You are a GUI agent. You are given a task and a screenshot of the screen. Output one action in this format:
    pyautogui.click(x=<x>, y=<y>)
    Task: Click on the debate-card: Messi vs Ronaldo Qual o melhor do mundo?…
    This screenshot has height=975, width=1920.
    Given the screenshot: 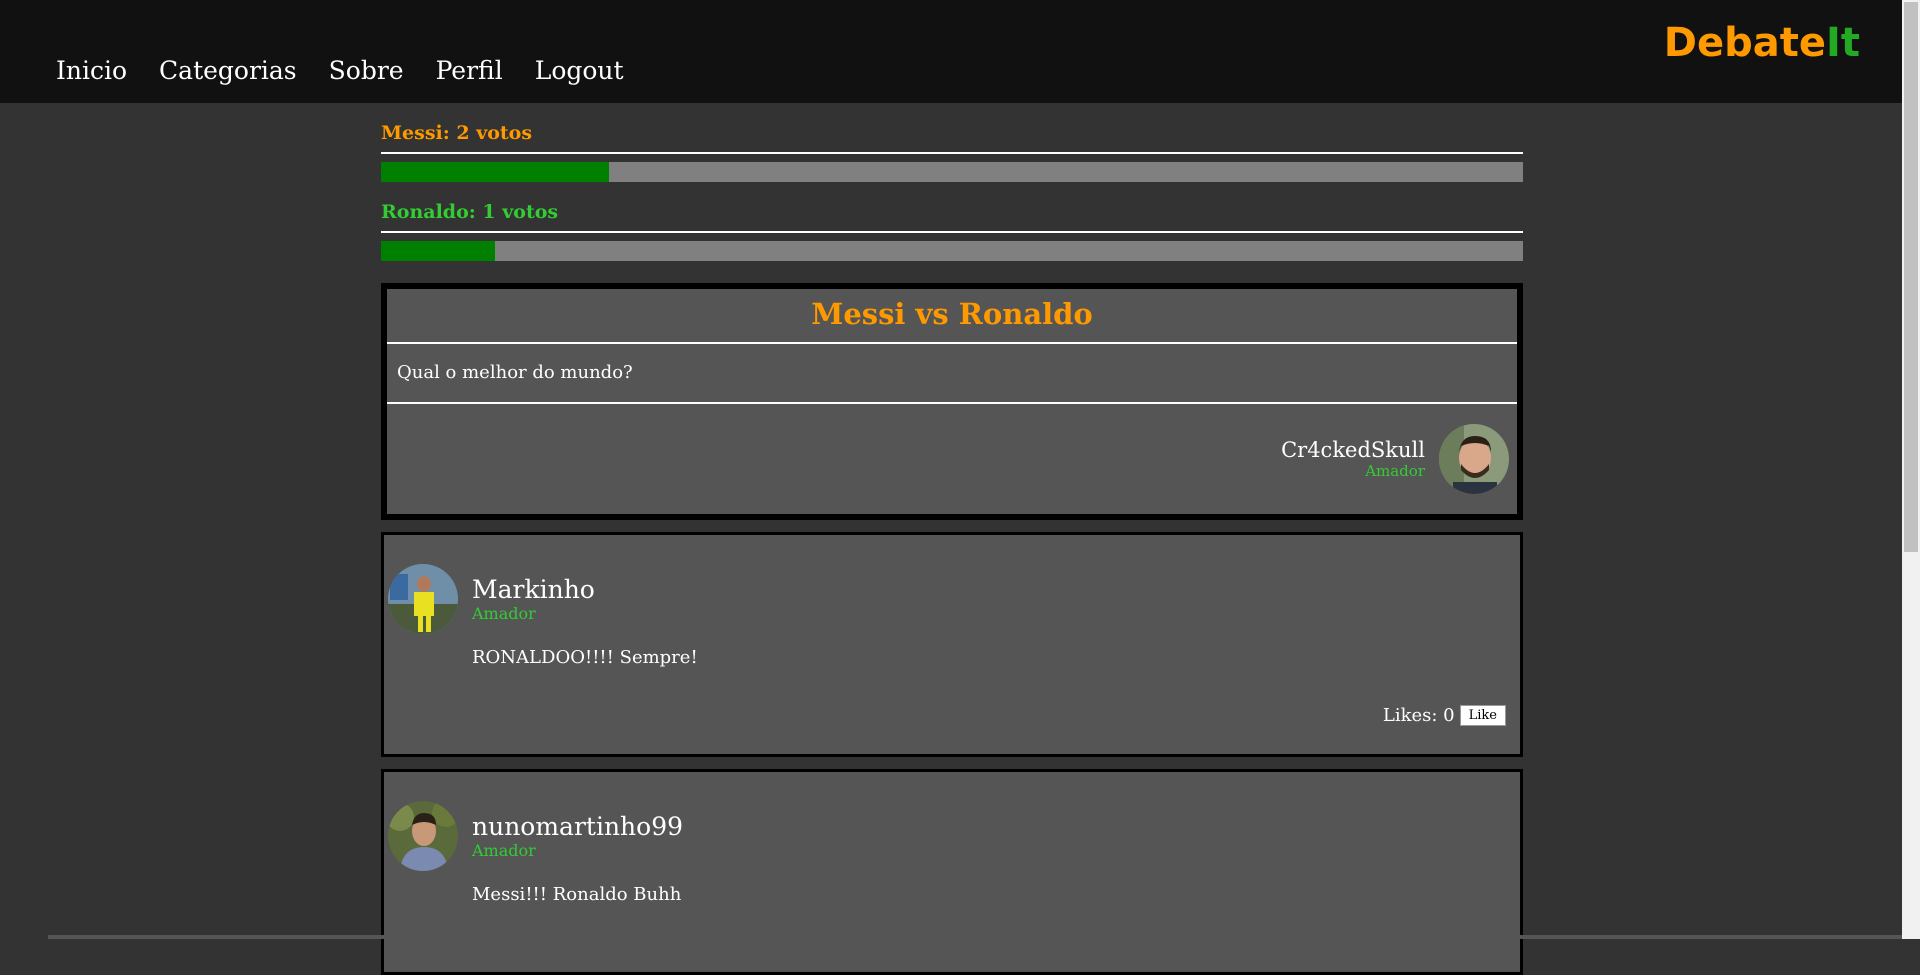 What is the action you would take?
    pyautogui.click(x=952, y=401)
    